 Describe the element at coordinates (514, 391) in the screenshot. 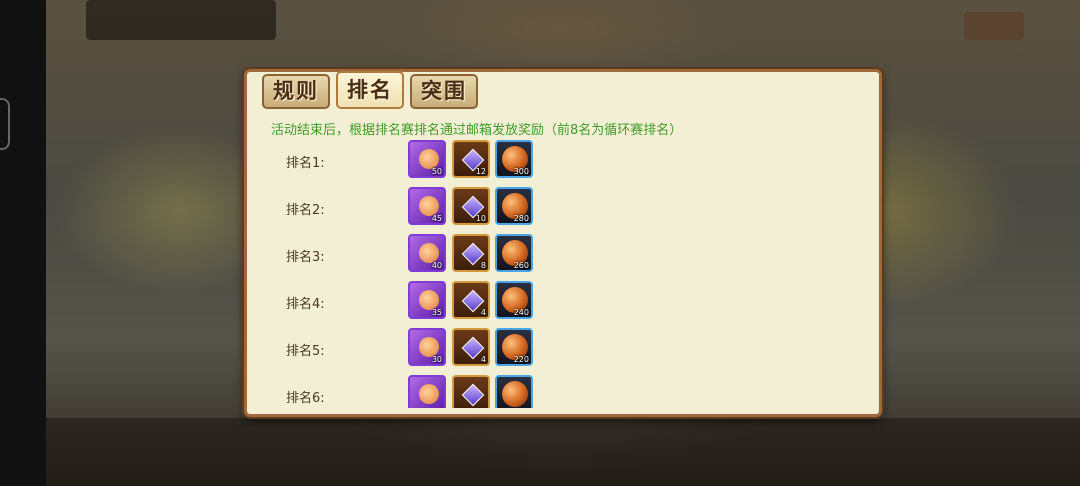

I see `fire-orb-icon` at that location.